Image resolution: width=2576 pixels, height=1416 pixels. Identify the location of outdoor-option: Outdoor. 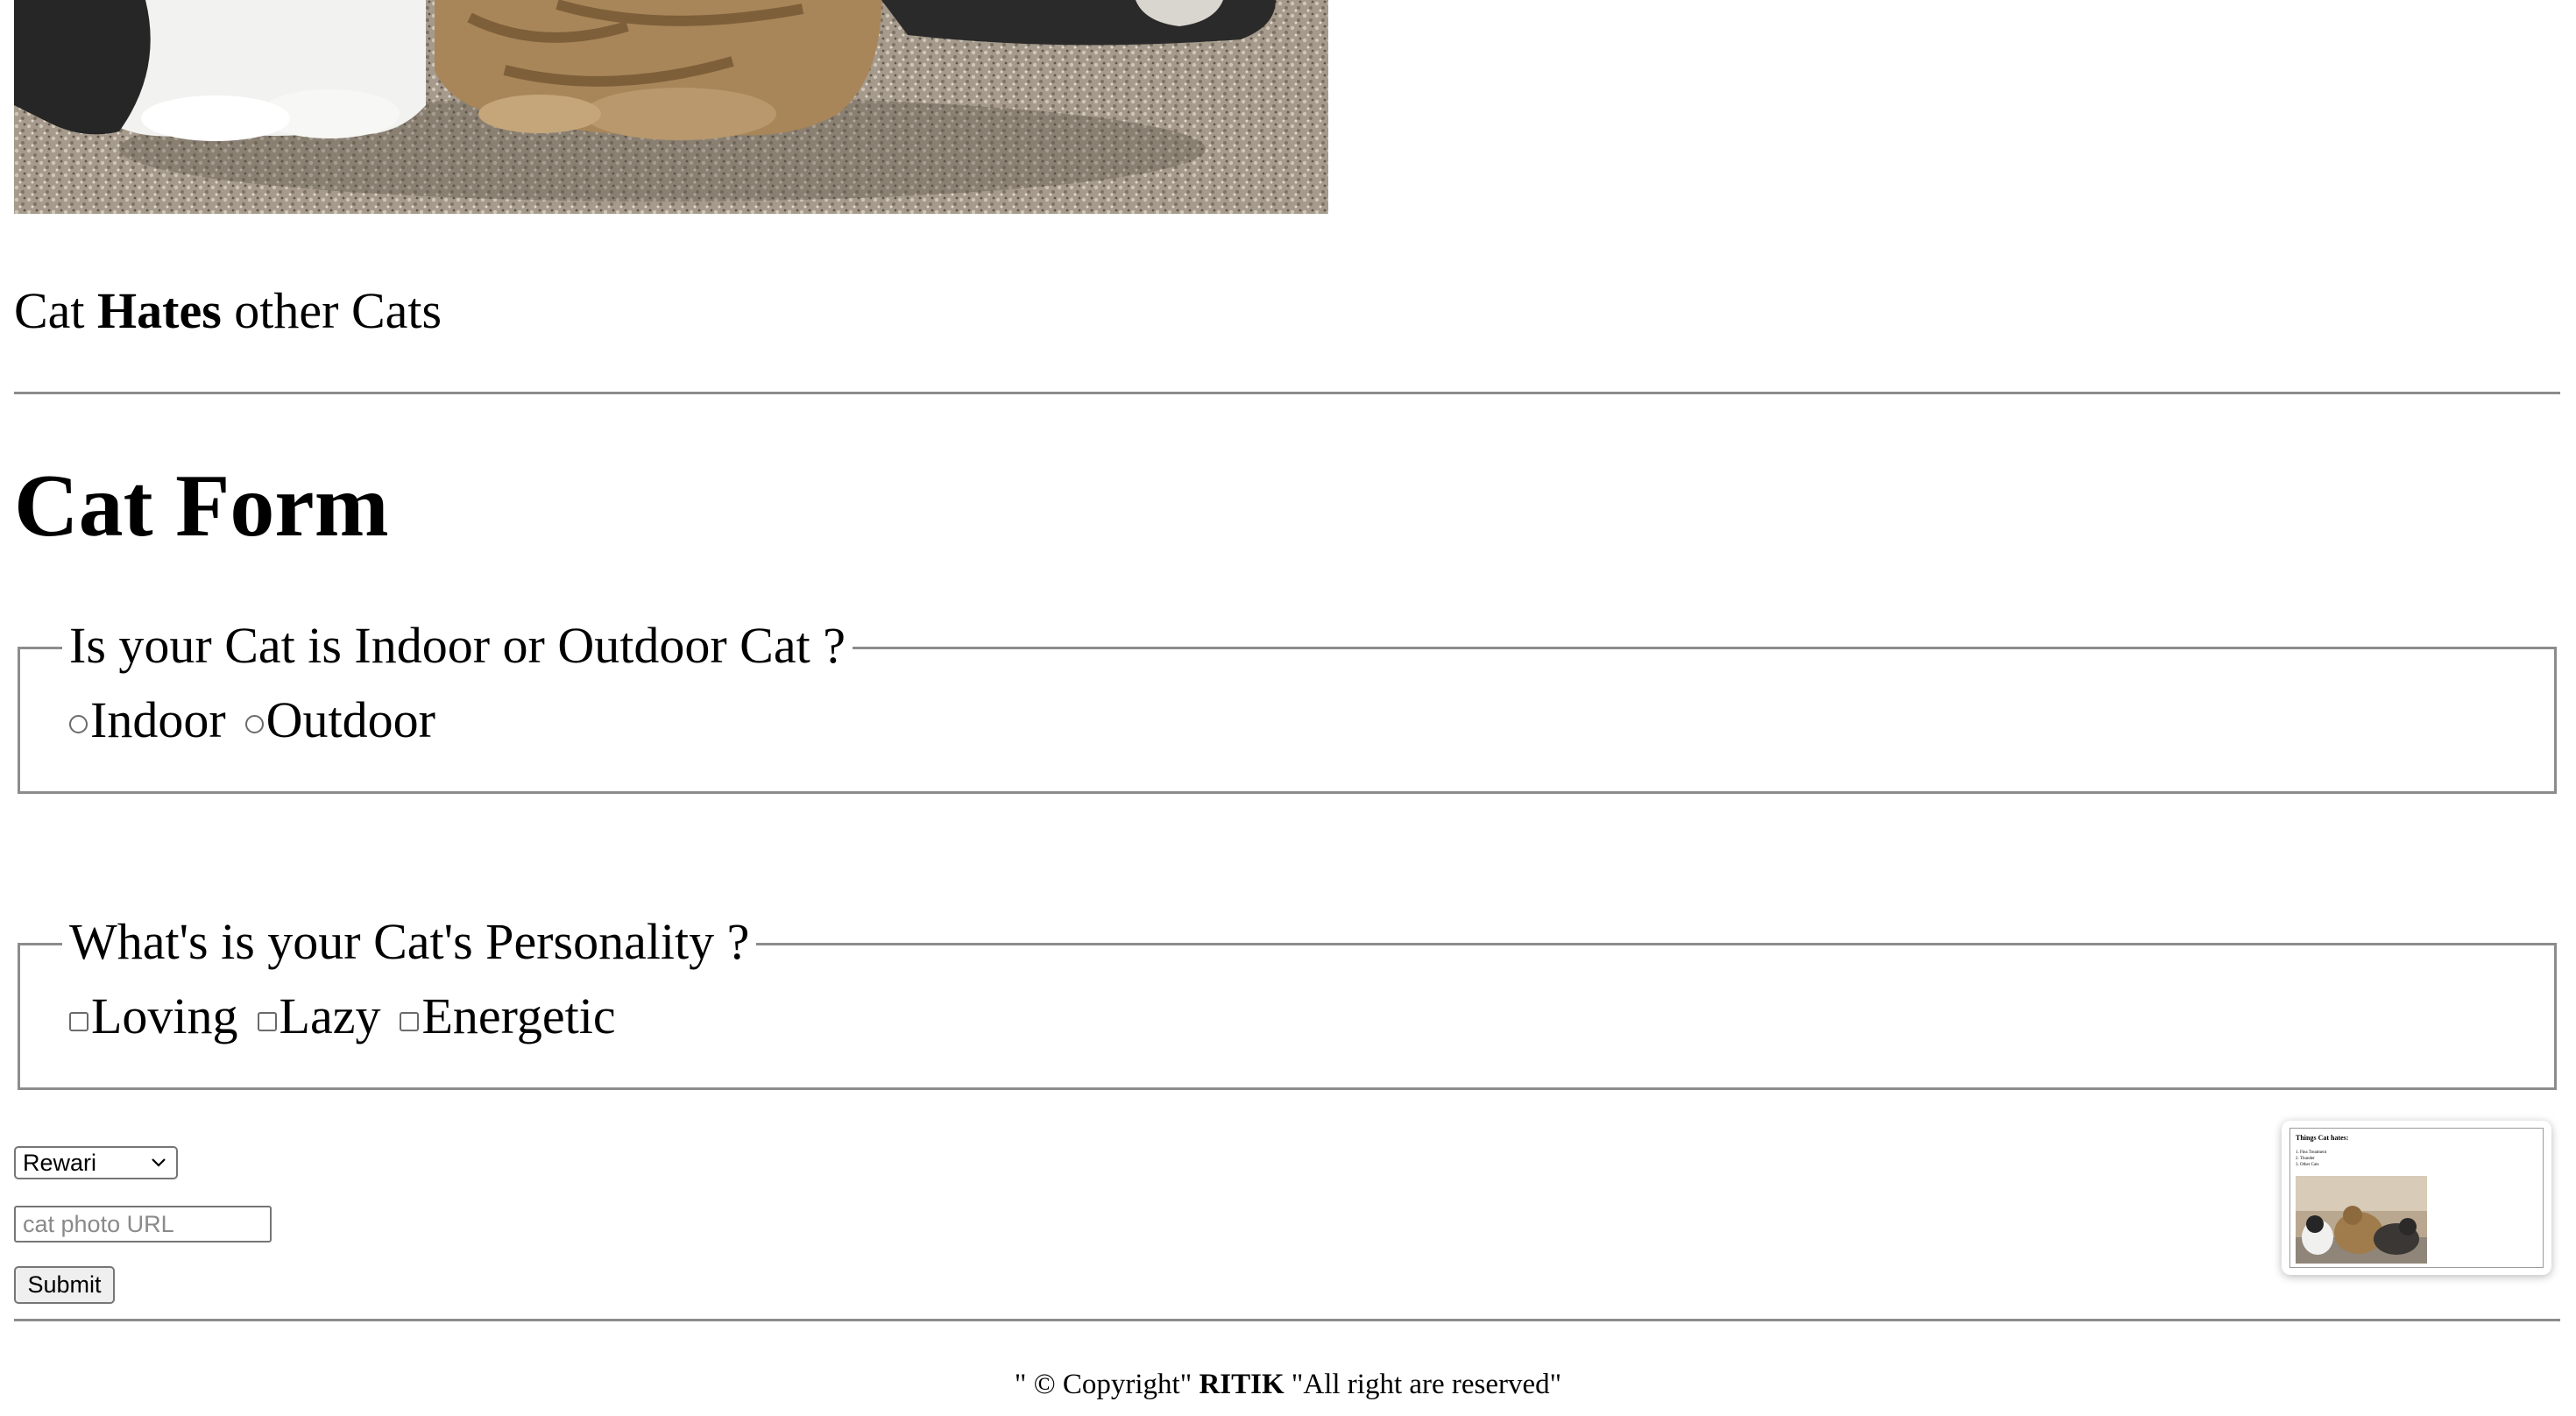
(339, 720).